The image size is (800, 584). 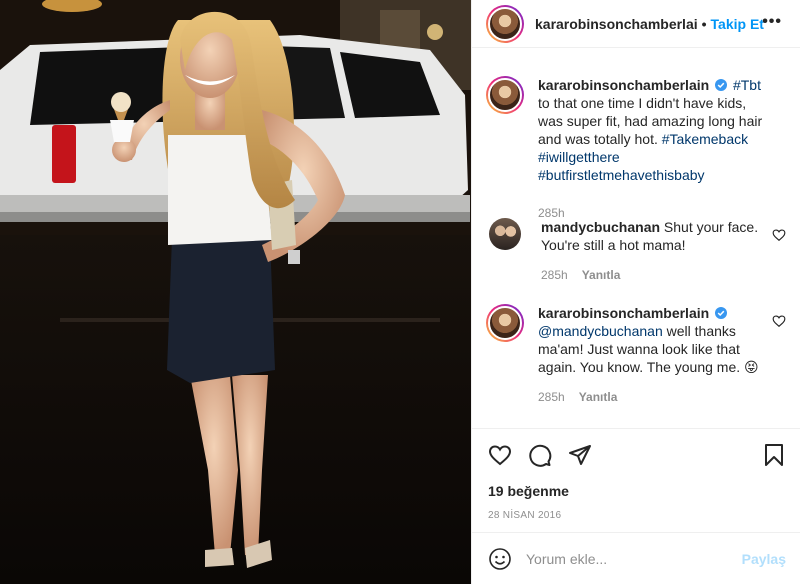 I want to click on post-date: 28 NİSAN 2016, so click(x=524, y=515).